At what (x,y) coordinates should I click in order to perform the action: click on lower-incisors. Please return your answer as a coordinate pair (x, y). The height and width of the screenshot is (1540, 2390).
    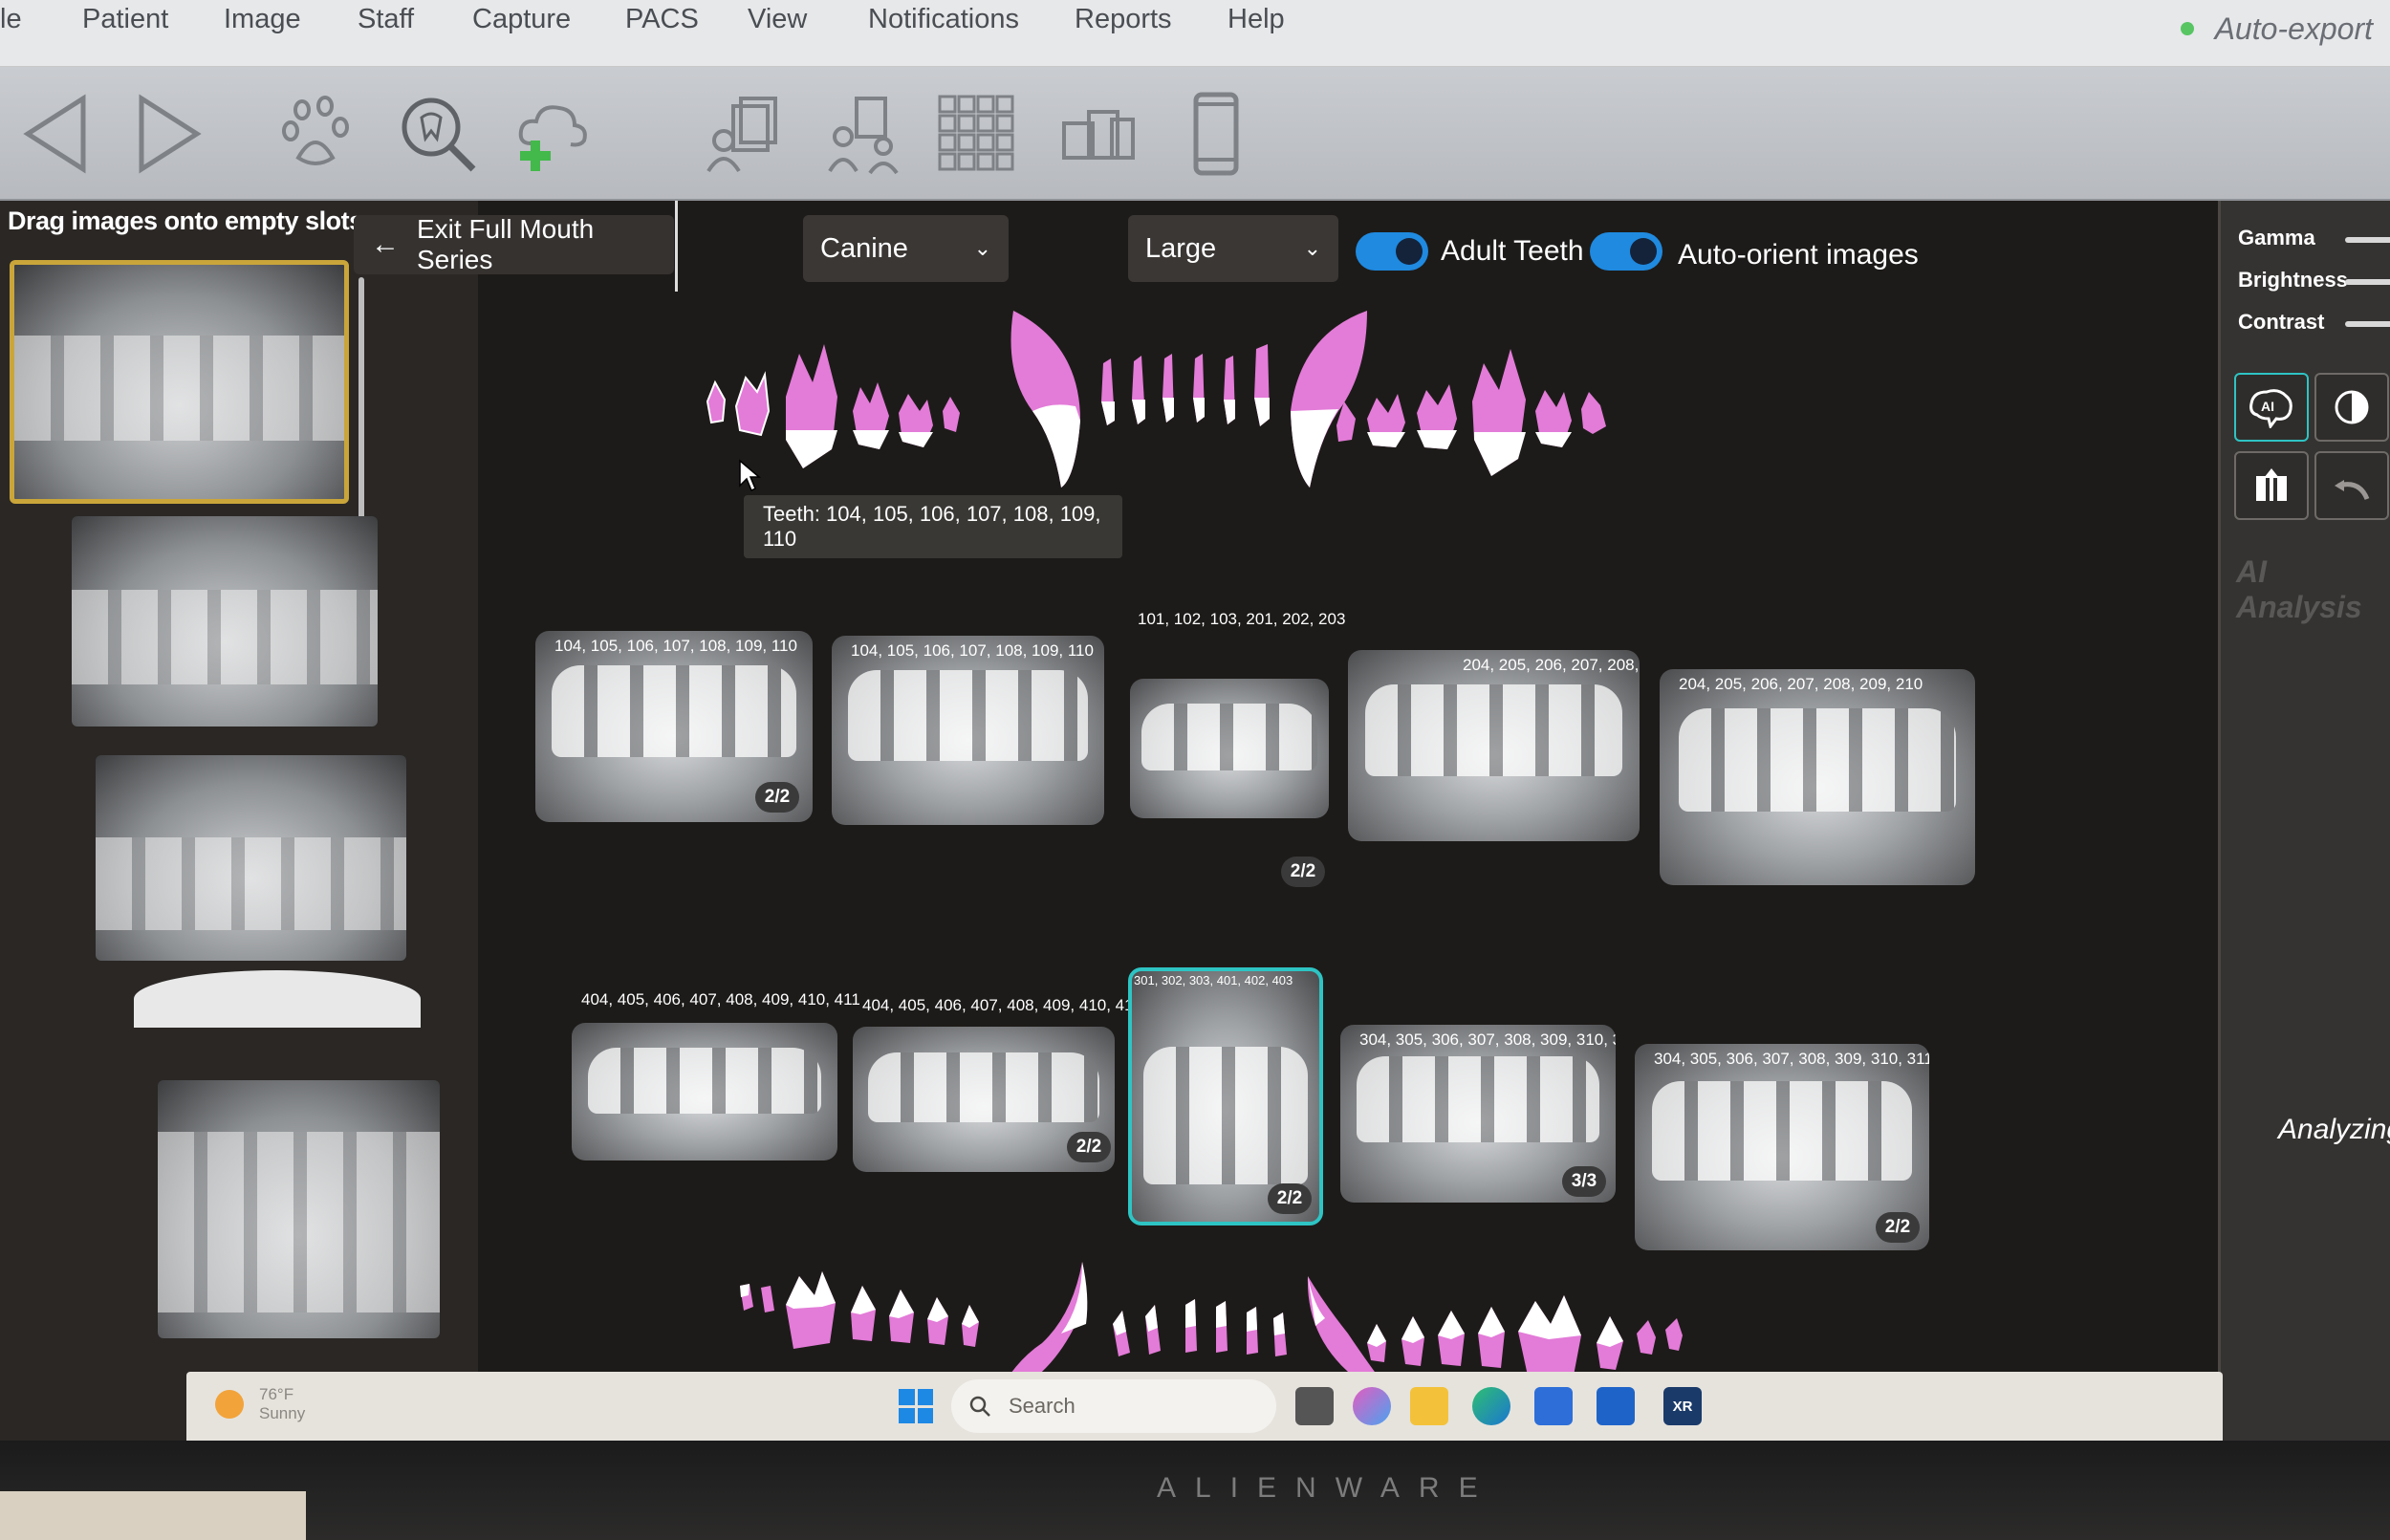
    Looking at the image, I should click on (1200, 1328).